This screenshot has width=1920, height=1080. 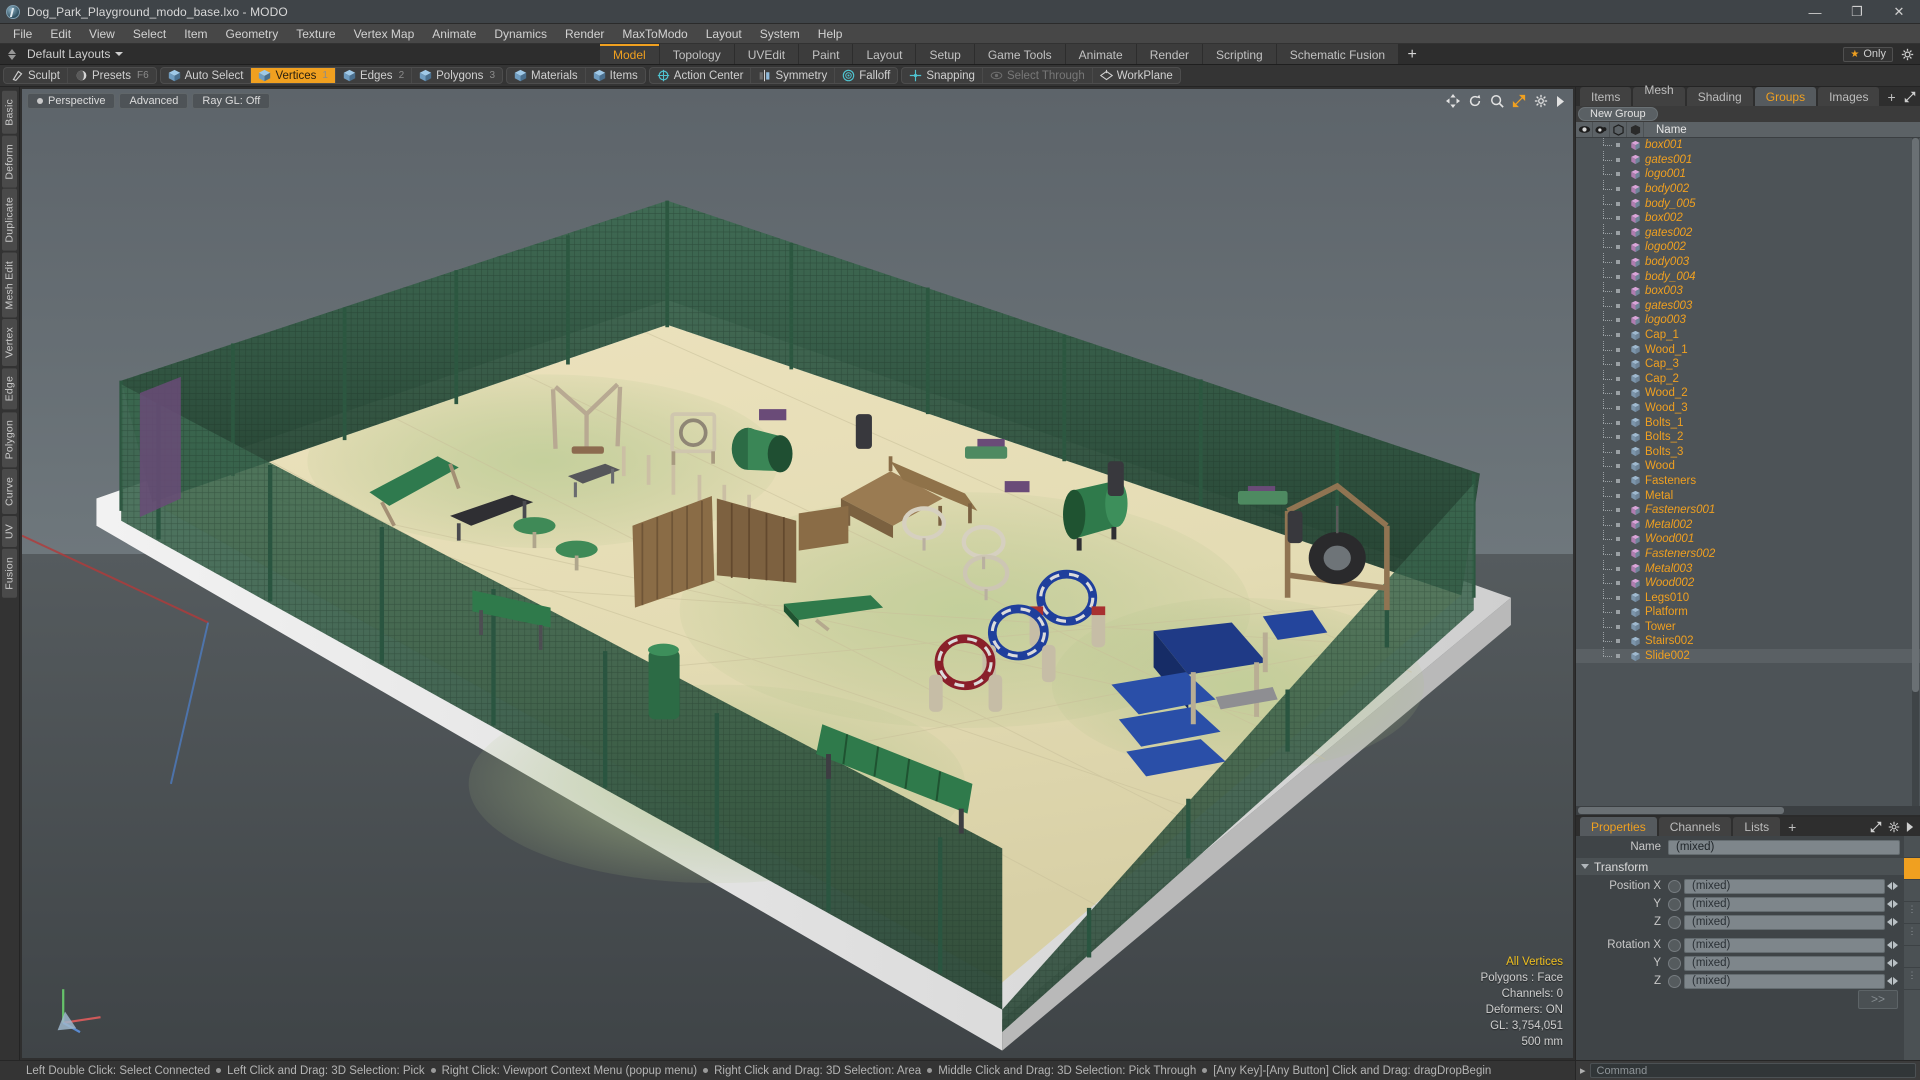 I want to click on rotate-view-icon, so click(x=1475, y=101).